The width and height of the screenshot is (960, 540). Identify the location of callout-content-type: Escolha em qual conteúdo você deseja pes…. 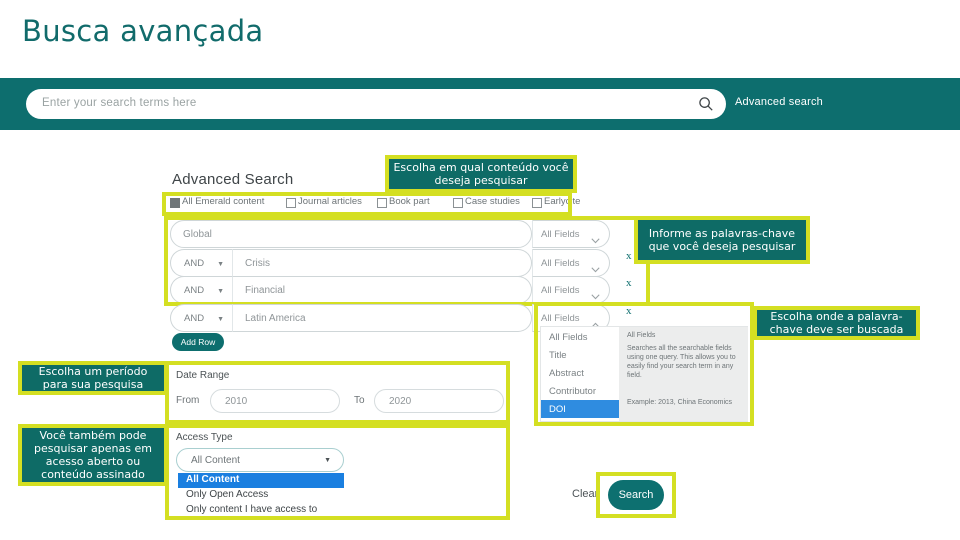
(481, 174).